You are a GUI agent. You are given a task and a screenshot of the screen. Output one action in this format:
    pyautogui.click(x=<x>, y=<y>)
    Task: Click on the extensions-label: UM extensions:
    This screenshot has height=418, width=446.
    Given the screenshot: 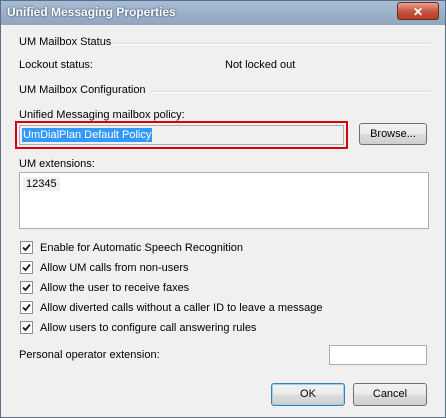 What is the action you would take?
    pyautogui.click(x=57, y=164)
    